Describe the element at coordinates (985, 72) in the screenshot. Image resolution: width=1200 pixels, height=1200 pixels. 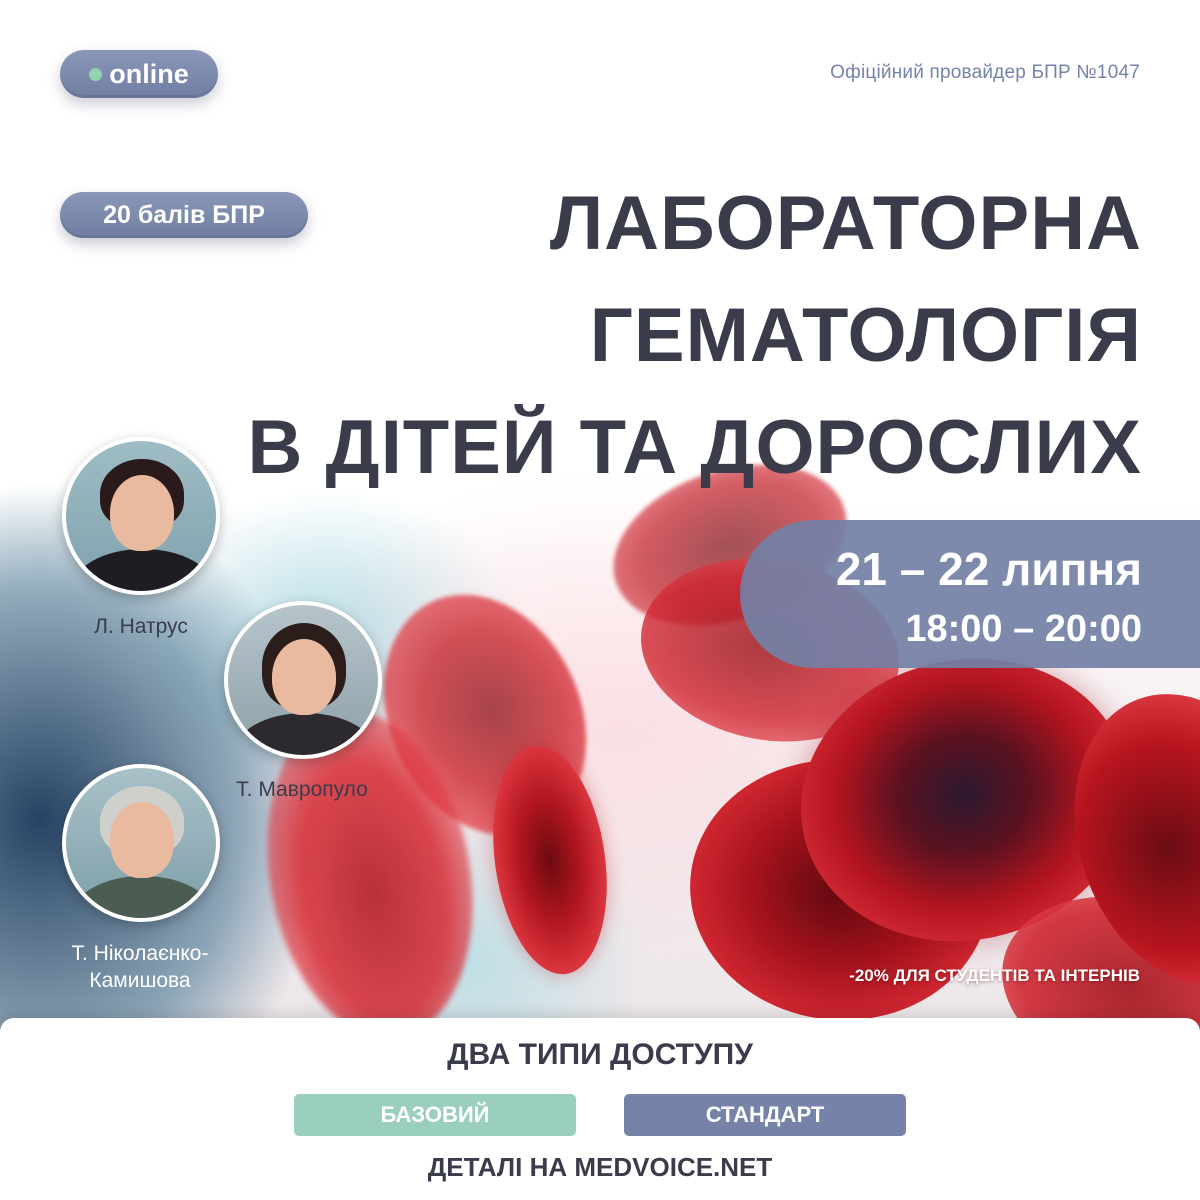
I see `provider-text: Офіційний провайдер БПР №1047` at that location.